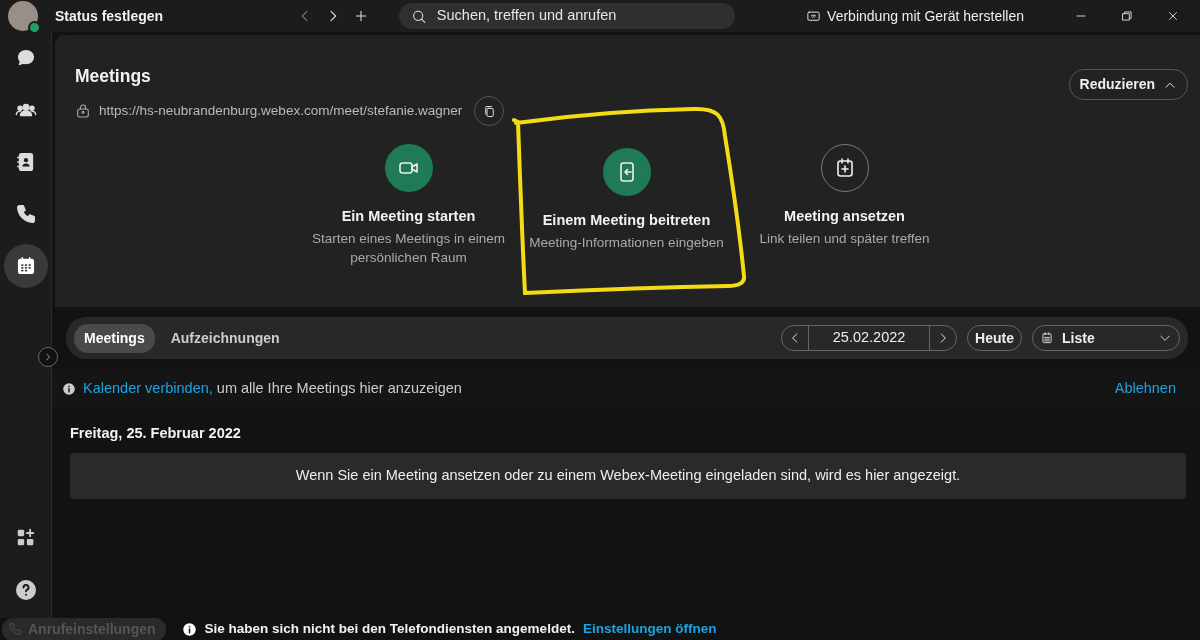 This screenshot has height=640, width=1200. I want to click on action-title: Ein Meeting starten, so click(408, 217).